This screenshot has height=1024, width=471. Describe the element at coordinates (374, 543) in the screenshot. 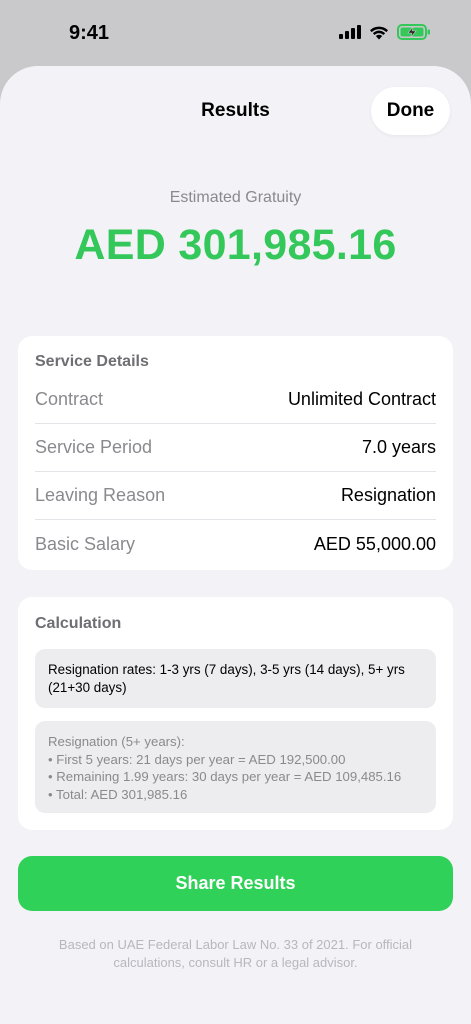

I see `detail-value: AED 55,000.00` at that location.